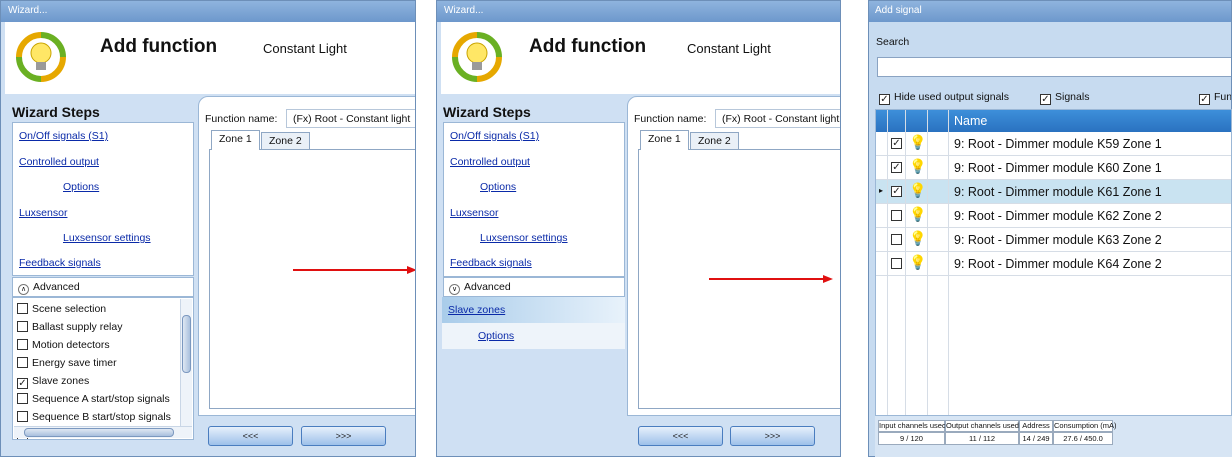  I want to click on option-scene-selection: Scene selection, so click(61, 309).